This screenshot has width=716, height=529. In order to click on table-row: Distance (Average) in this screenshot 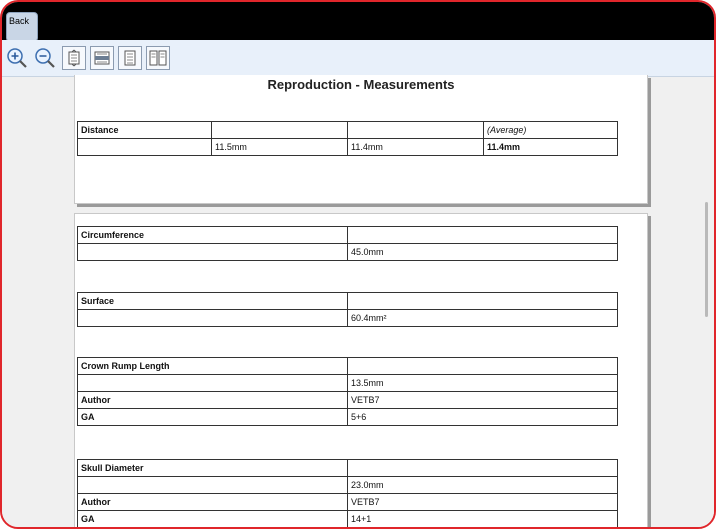, I will do `click(347, 130)`.